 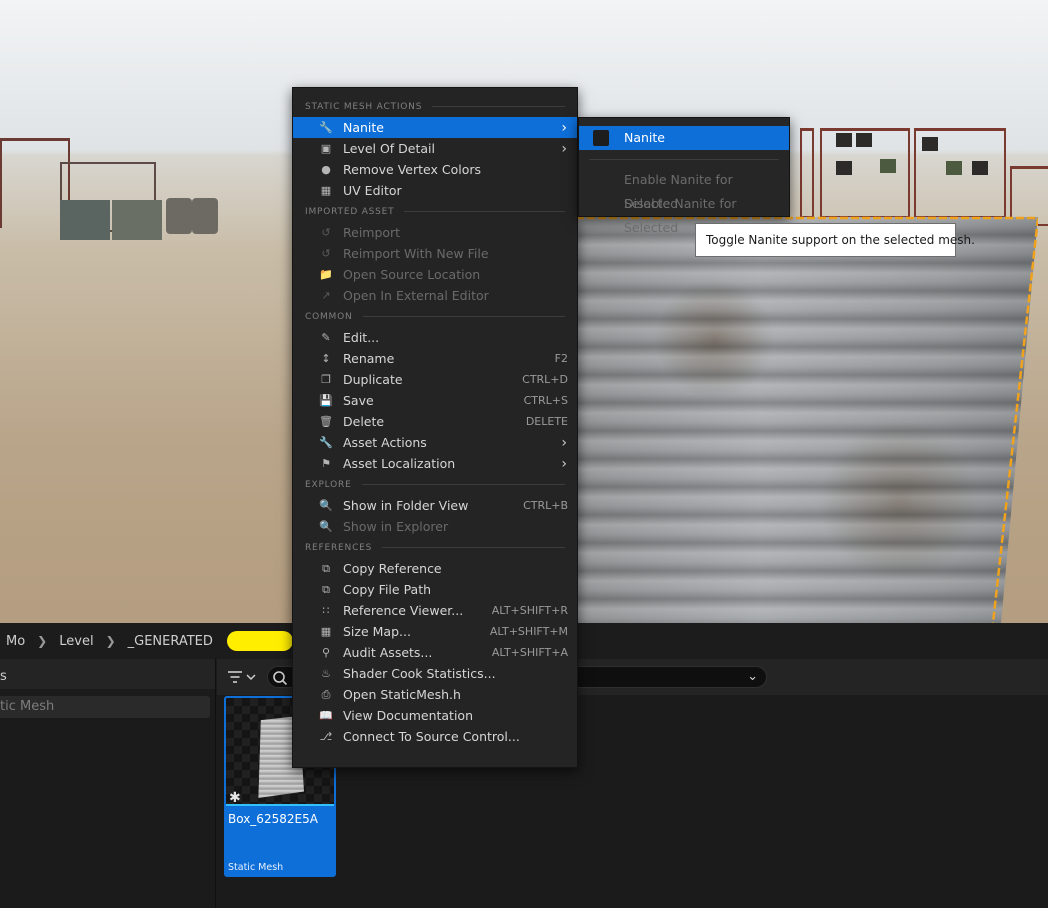 What do you see at coordinates (326, 169) in the screenshot?
I see `paint-drop-icon: ●` at bounding box center [326, 169].